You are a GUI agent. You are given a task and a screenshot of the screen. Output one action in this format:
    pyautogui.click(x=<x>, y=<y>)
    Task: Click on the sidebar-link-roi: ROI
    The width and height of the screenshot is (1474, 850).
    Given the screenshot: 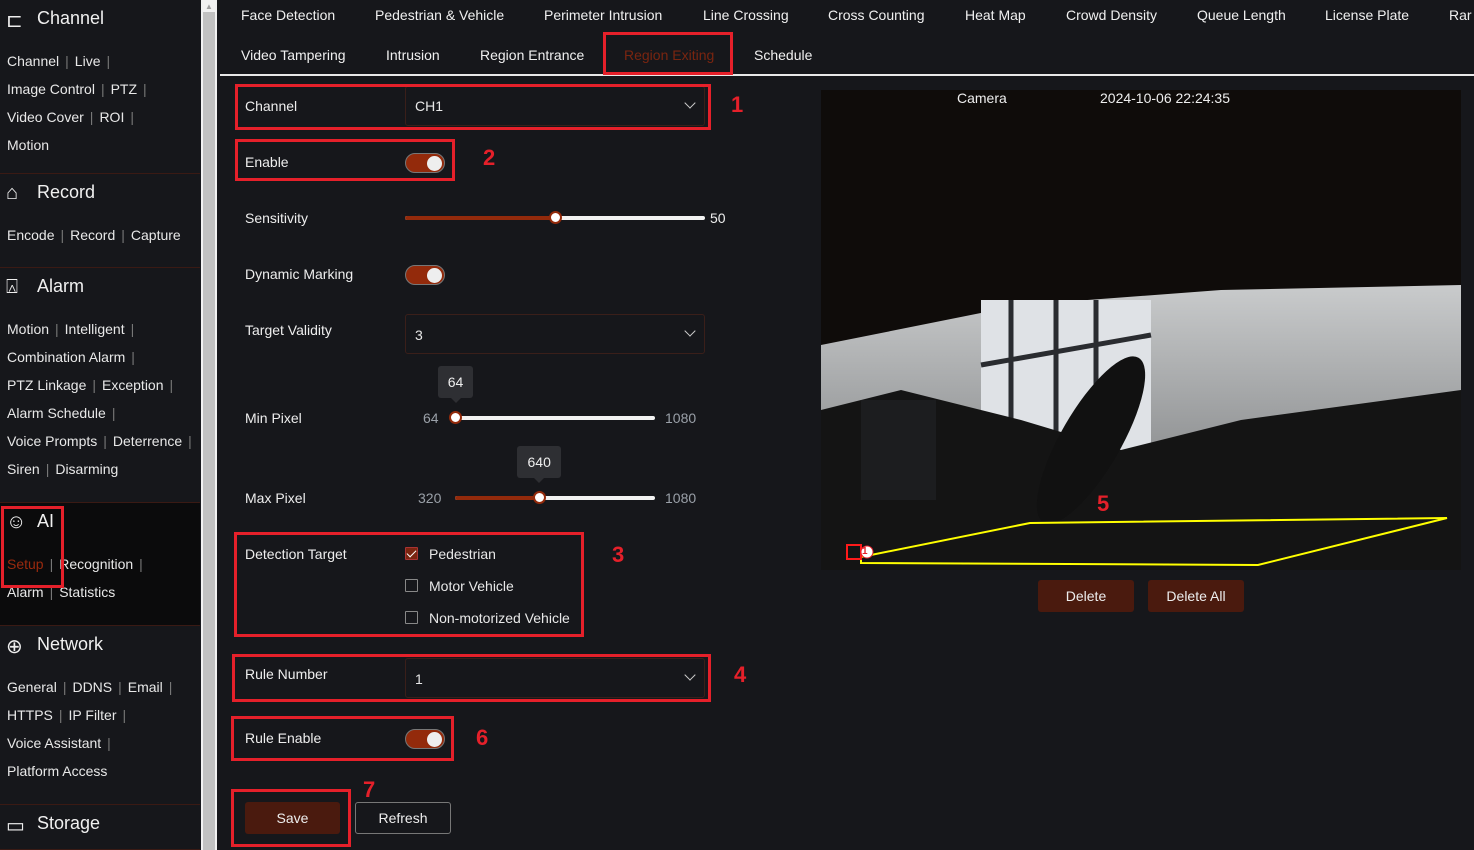 What is the action you would take?
    pyautogui.click(x=111, y=117)
    